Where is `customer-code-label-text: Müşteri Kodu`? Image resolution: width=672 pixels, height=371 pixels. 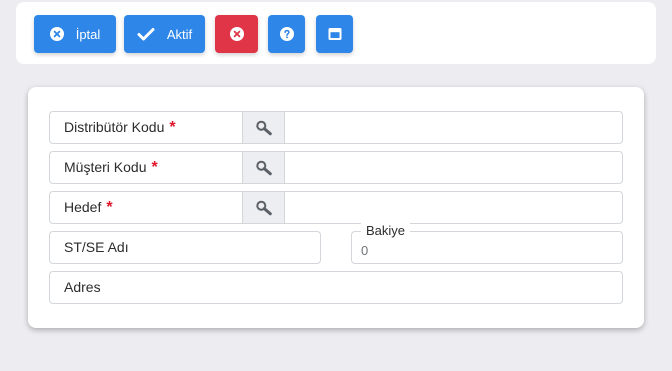
customer-code-label-text: Müşteri Kodu is located at coordinates (105, 167).